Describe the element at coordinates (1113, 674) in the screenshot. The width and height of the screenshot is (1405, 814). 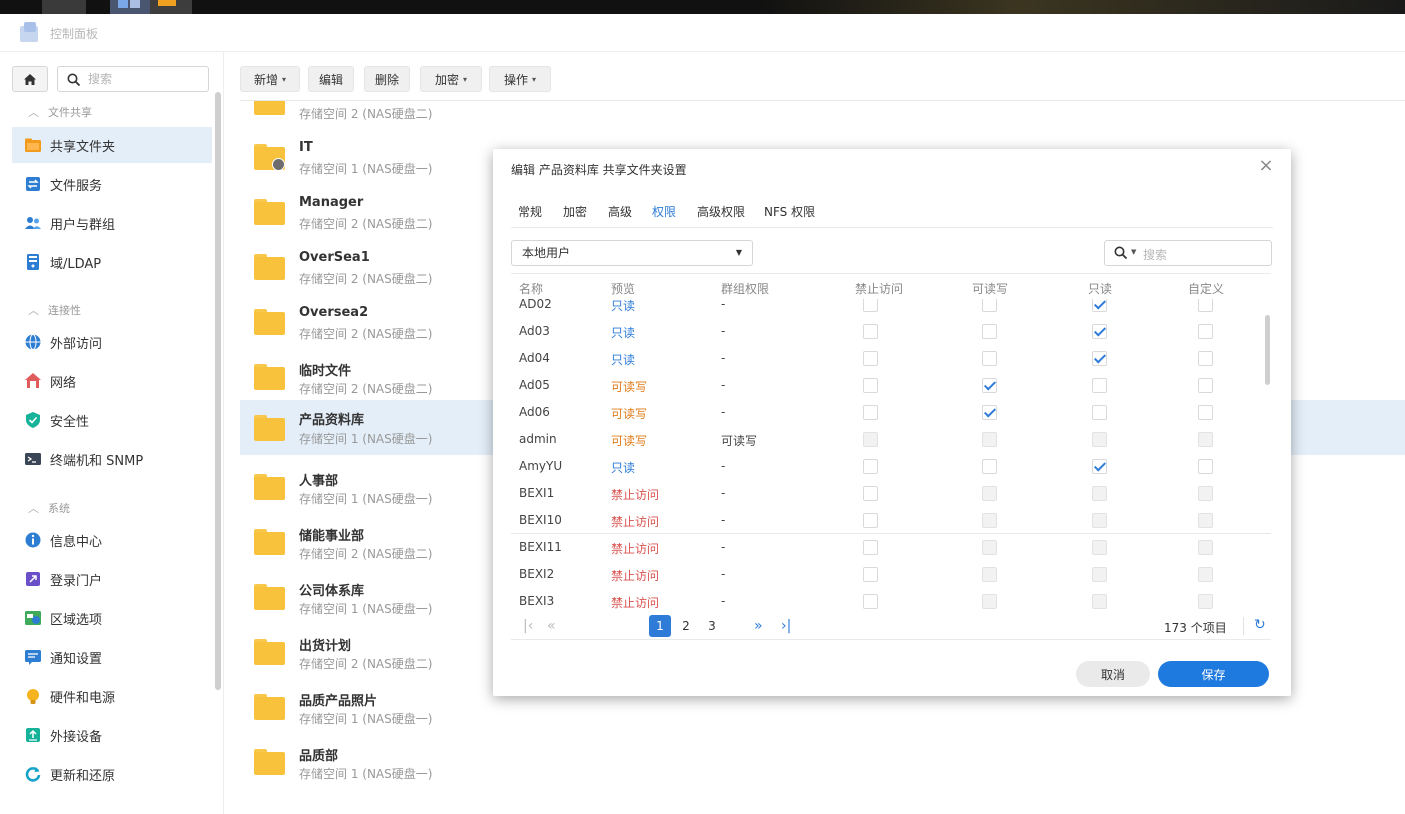
I see `cancel-button: 取消` at that location.